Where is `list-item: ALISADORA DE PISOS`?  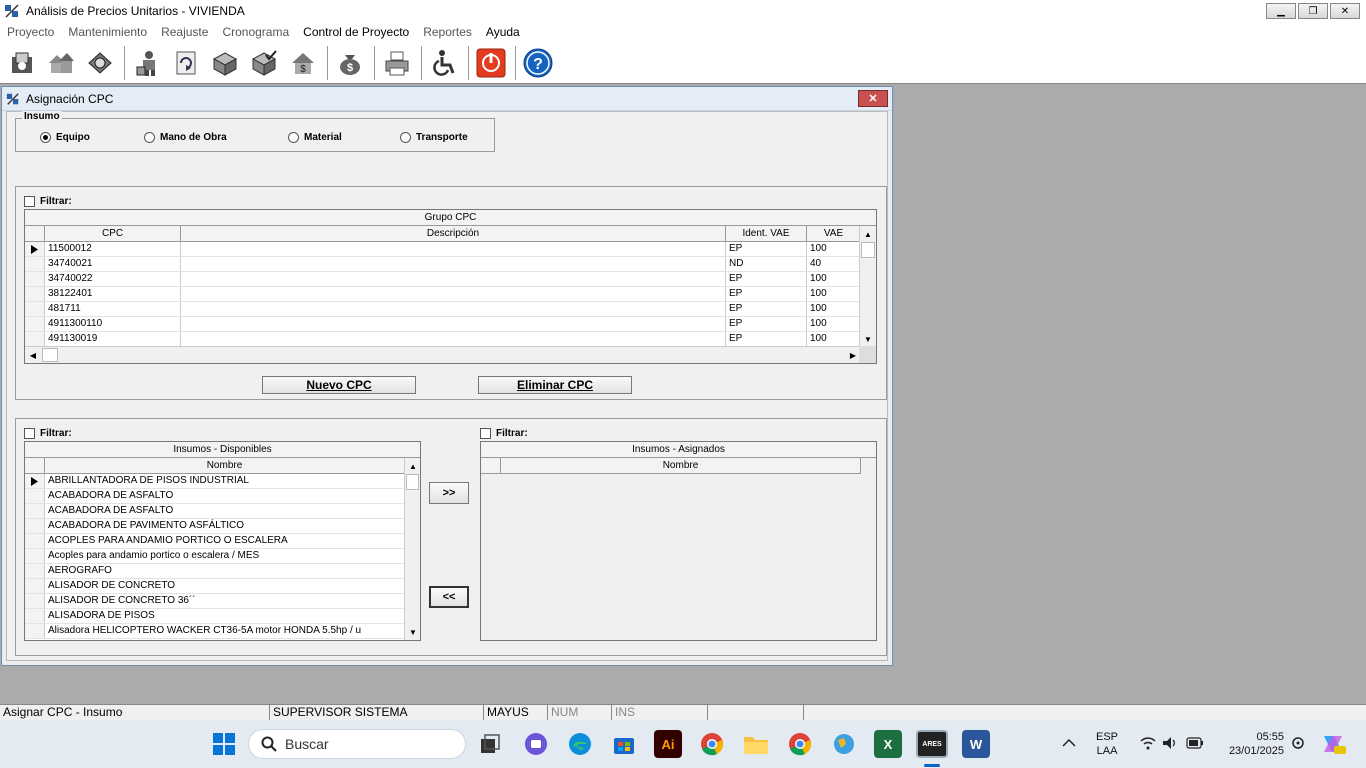
list-item: ALISADORA DE PISOS is located at coordinates (222, 616).